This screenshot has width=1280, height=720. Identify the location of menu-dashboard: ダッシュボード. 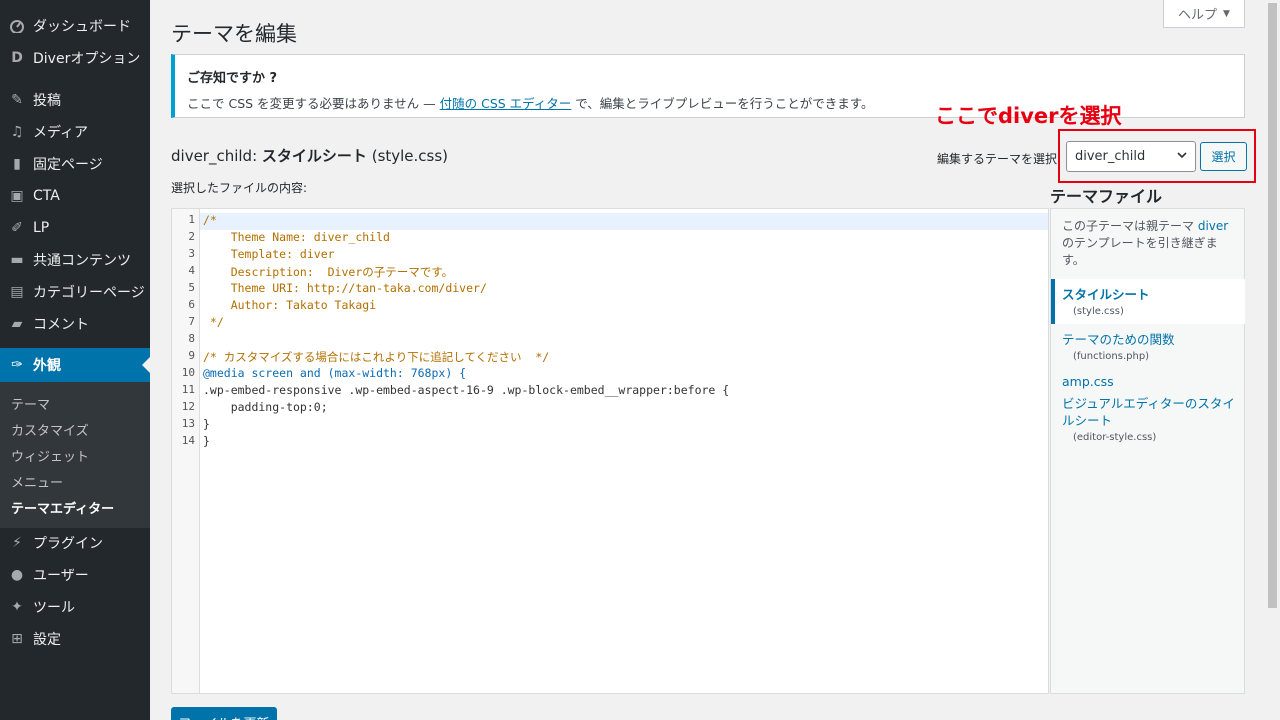
(75, 26).